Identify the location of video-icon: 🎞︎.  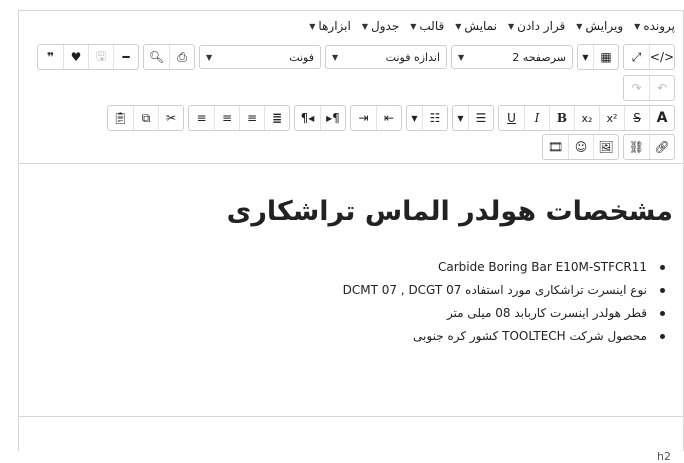
(555, 147).